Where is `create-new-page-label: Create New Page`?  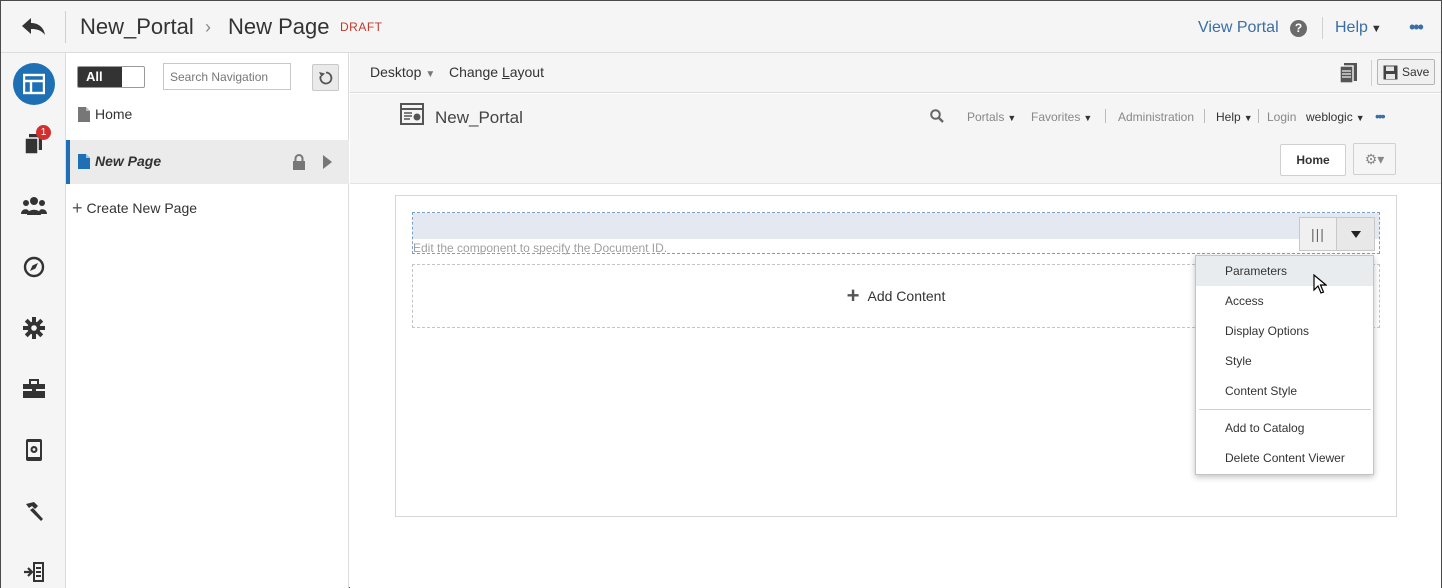
create-new-page-label: Create New Page is located at coordinates (142, 208).